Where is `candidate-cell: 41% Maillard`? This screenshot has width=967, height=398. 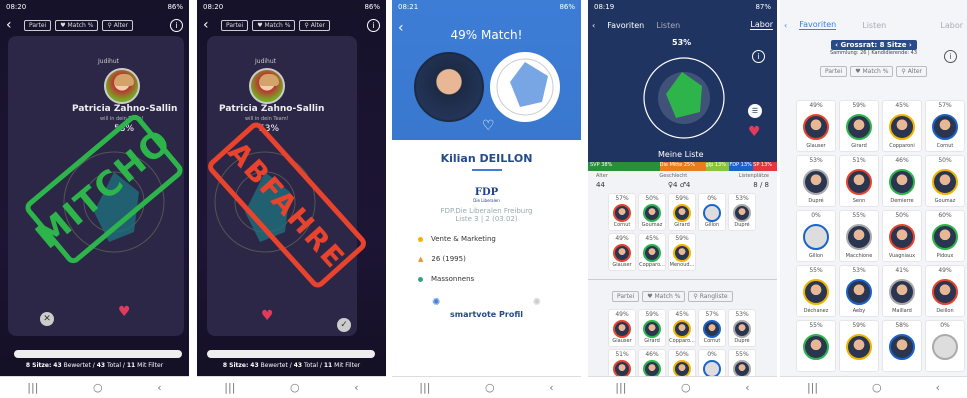 candidate-cell: 41% Maillard is located at coordinates (902, 291).